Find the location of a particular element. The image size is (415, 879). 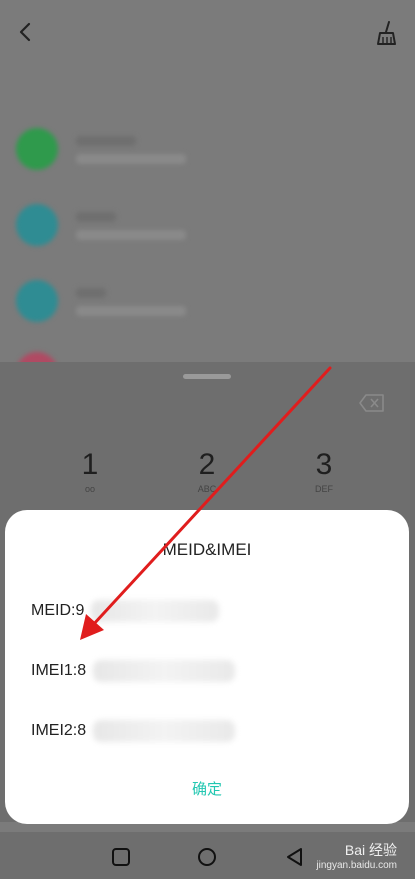

dialog-title: MEID&IMEI is located at coordinates (207, 549).